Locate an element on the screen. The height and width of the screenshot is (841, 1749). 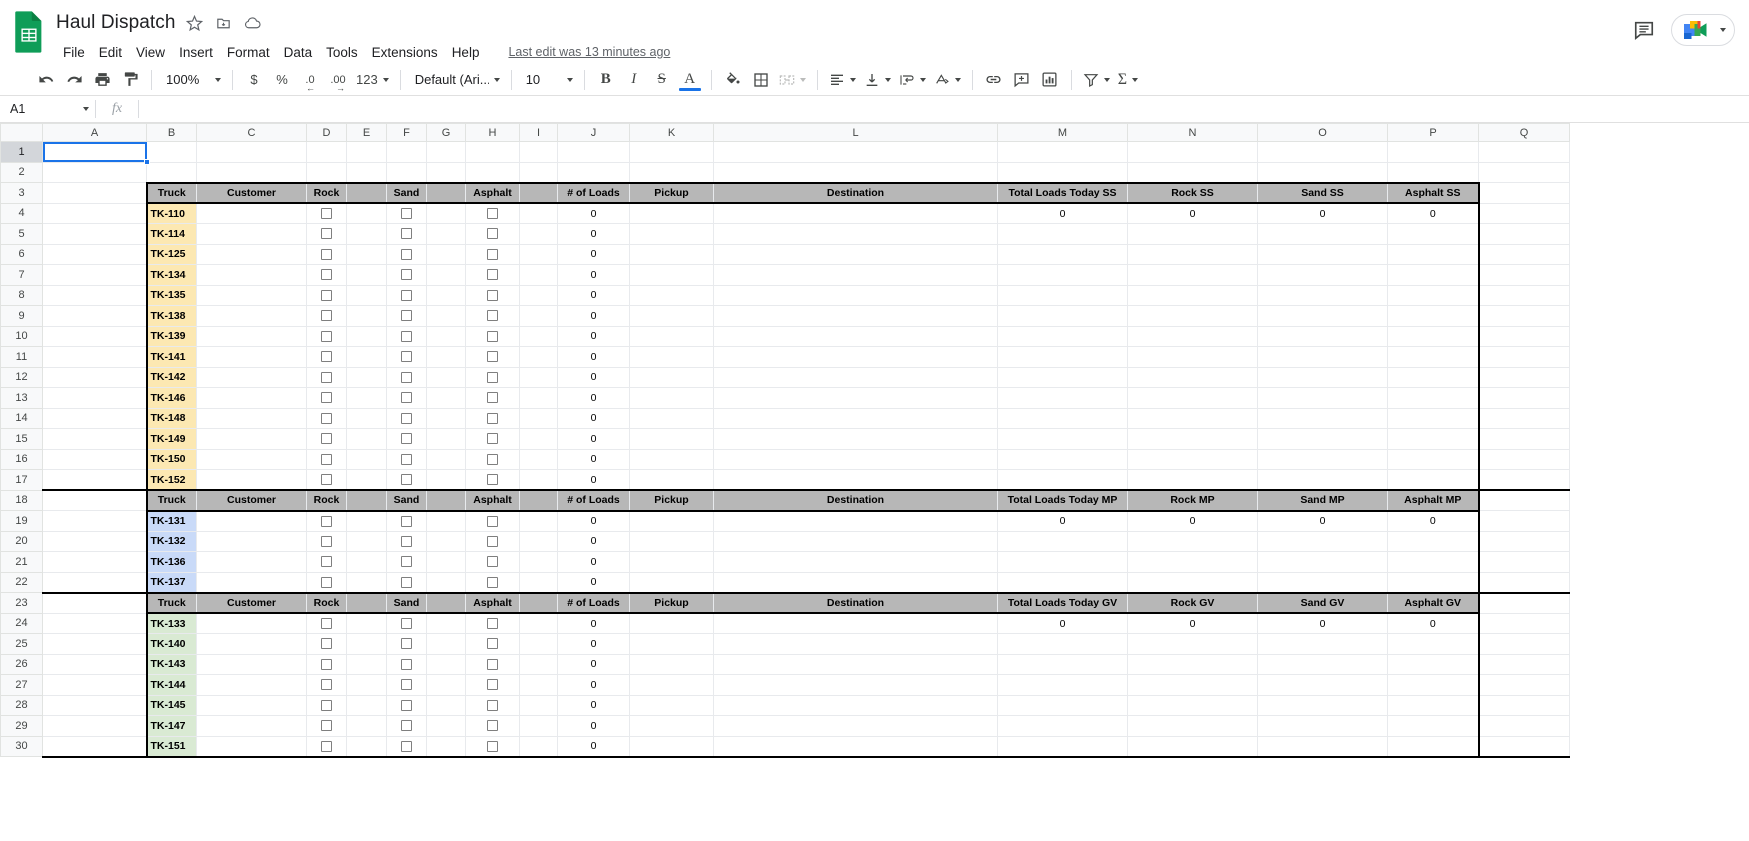
section-header-sand-pad-SS is located at coordinates (446, 192).